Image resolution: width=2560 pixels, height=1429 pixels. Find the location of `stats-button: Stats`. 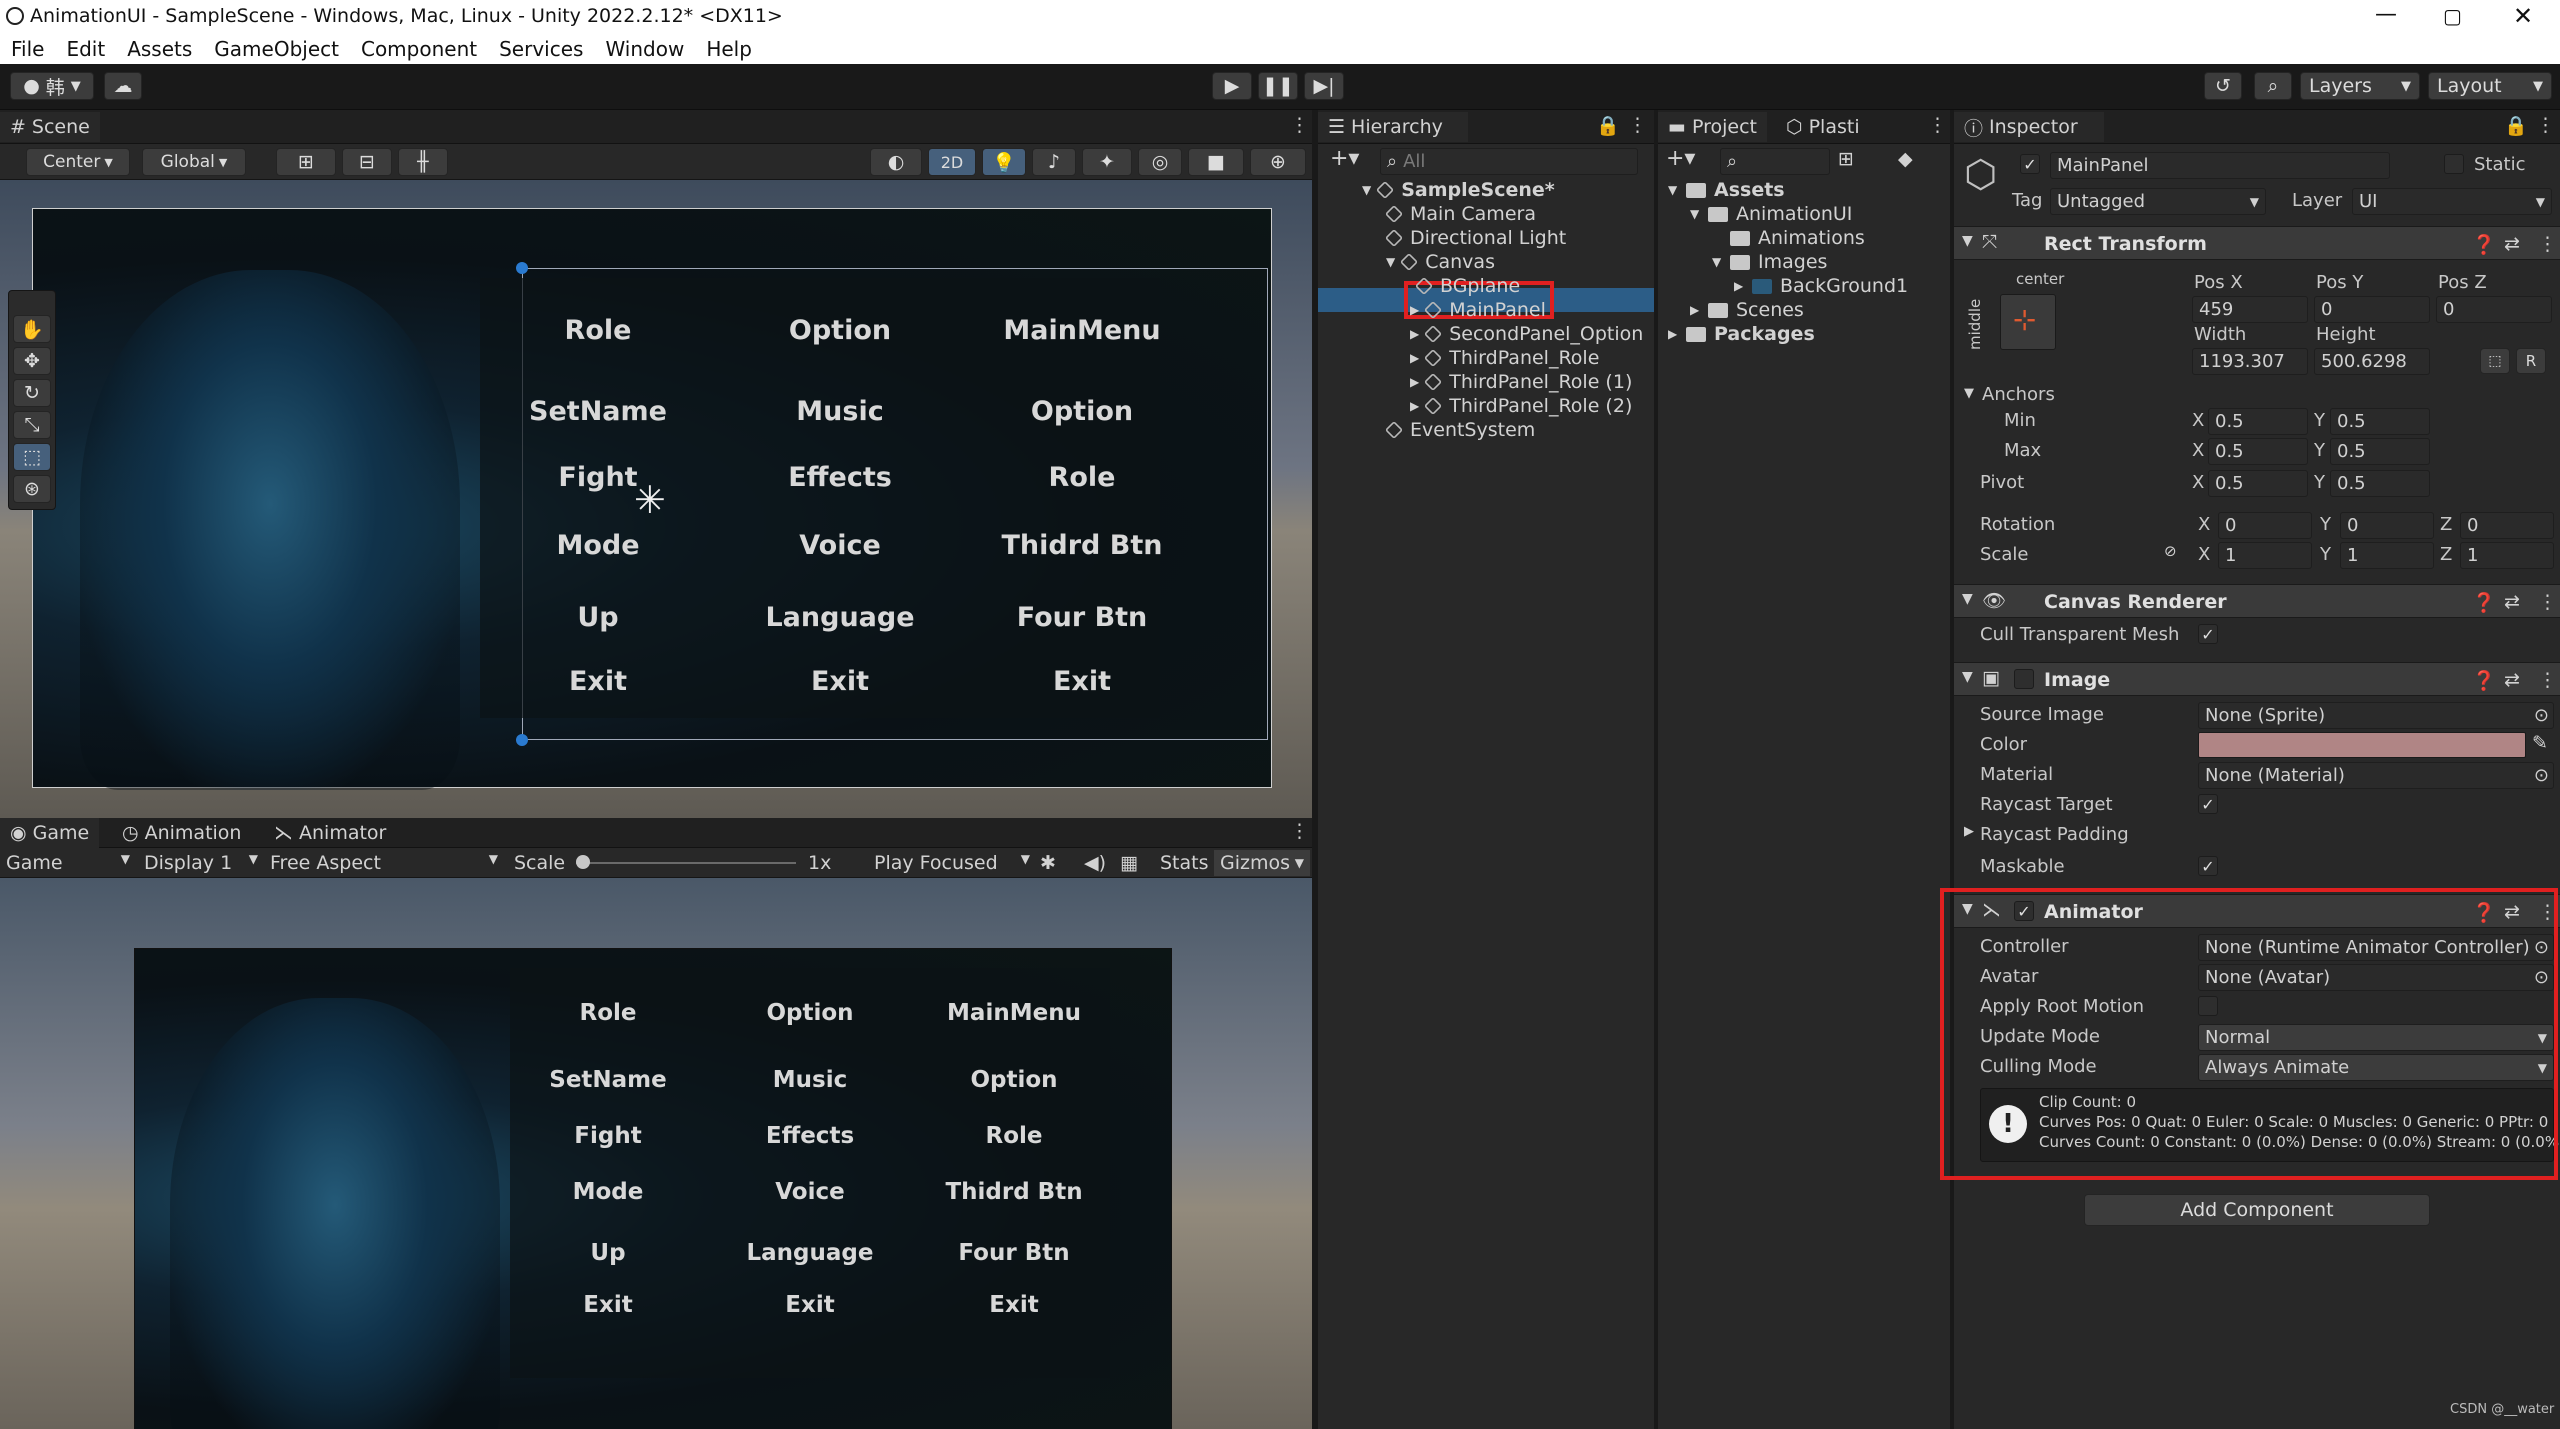

stats-button: Stats is located at coordinates (1184, 863).